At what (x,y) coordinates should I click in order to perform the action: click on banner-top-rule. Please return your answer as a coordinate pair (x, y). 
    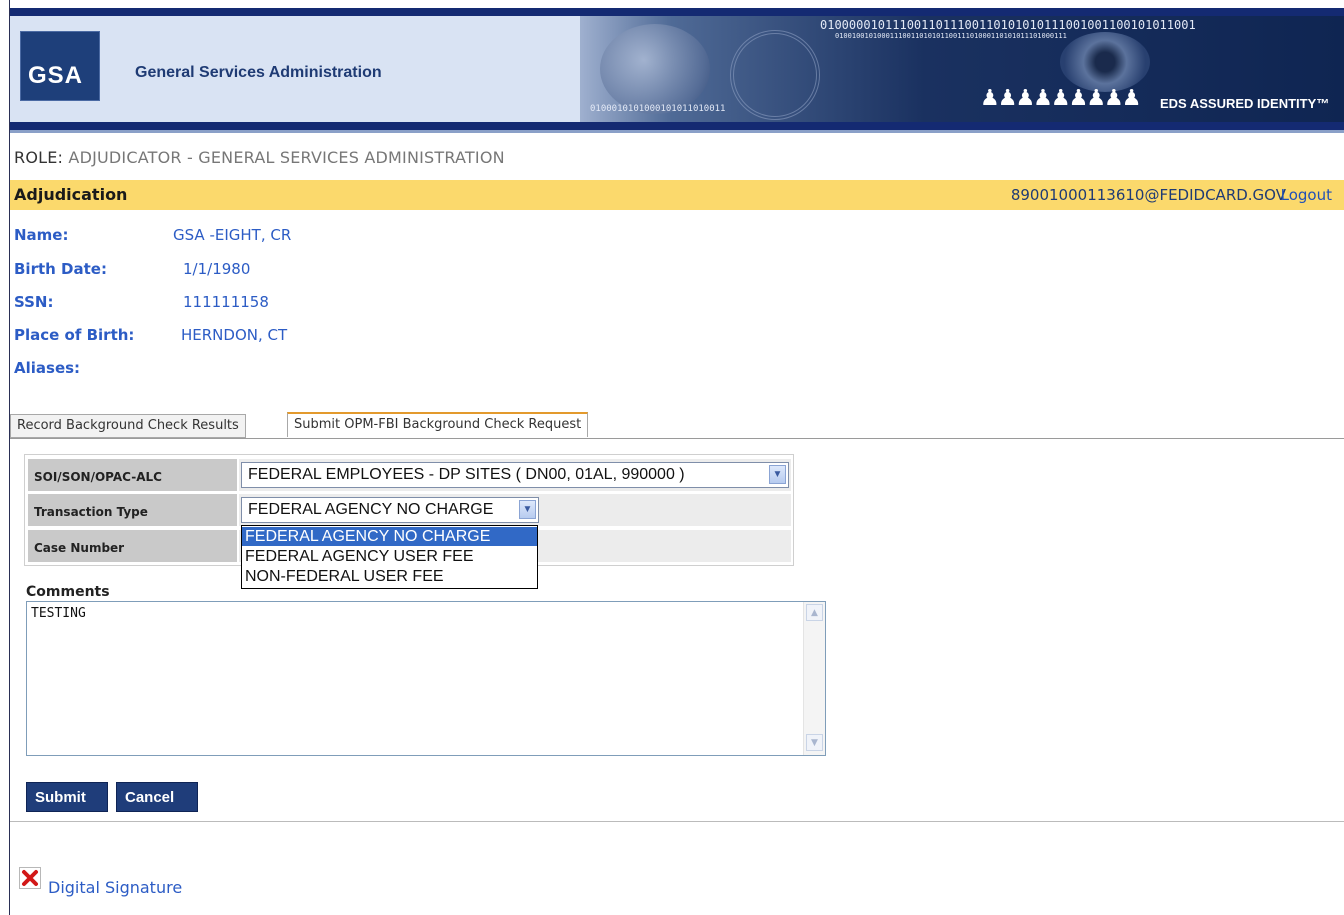
    Looking at the image, I should click on (677, 12).